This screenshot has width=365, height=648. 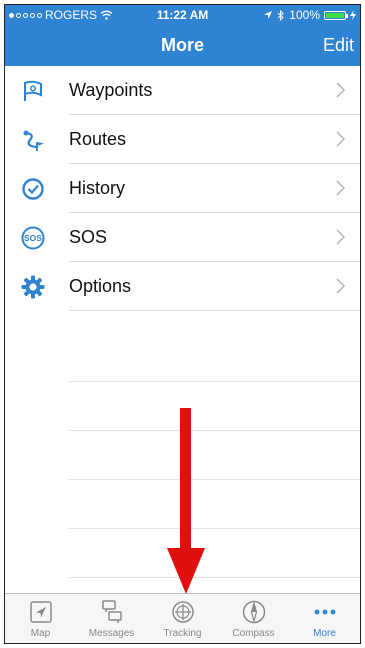 What do you see at coordinates (182, 237) in the screenshot?
I see `menu-item-sos: SOS SOS` at bounding box center [182, 237].